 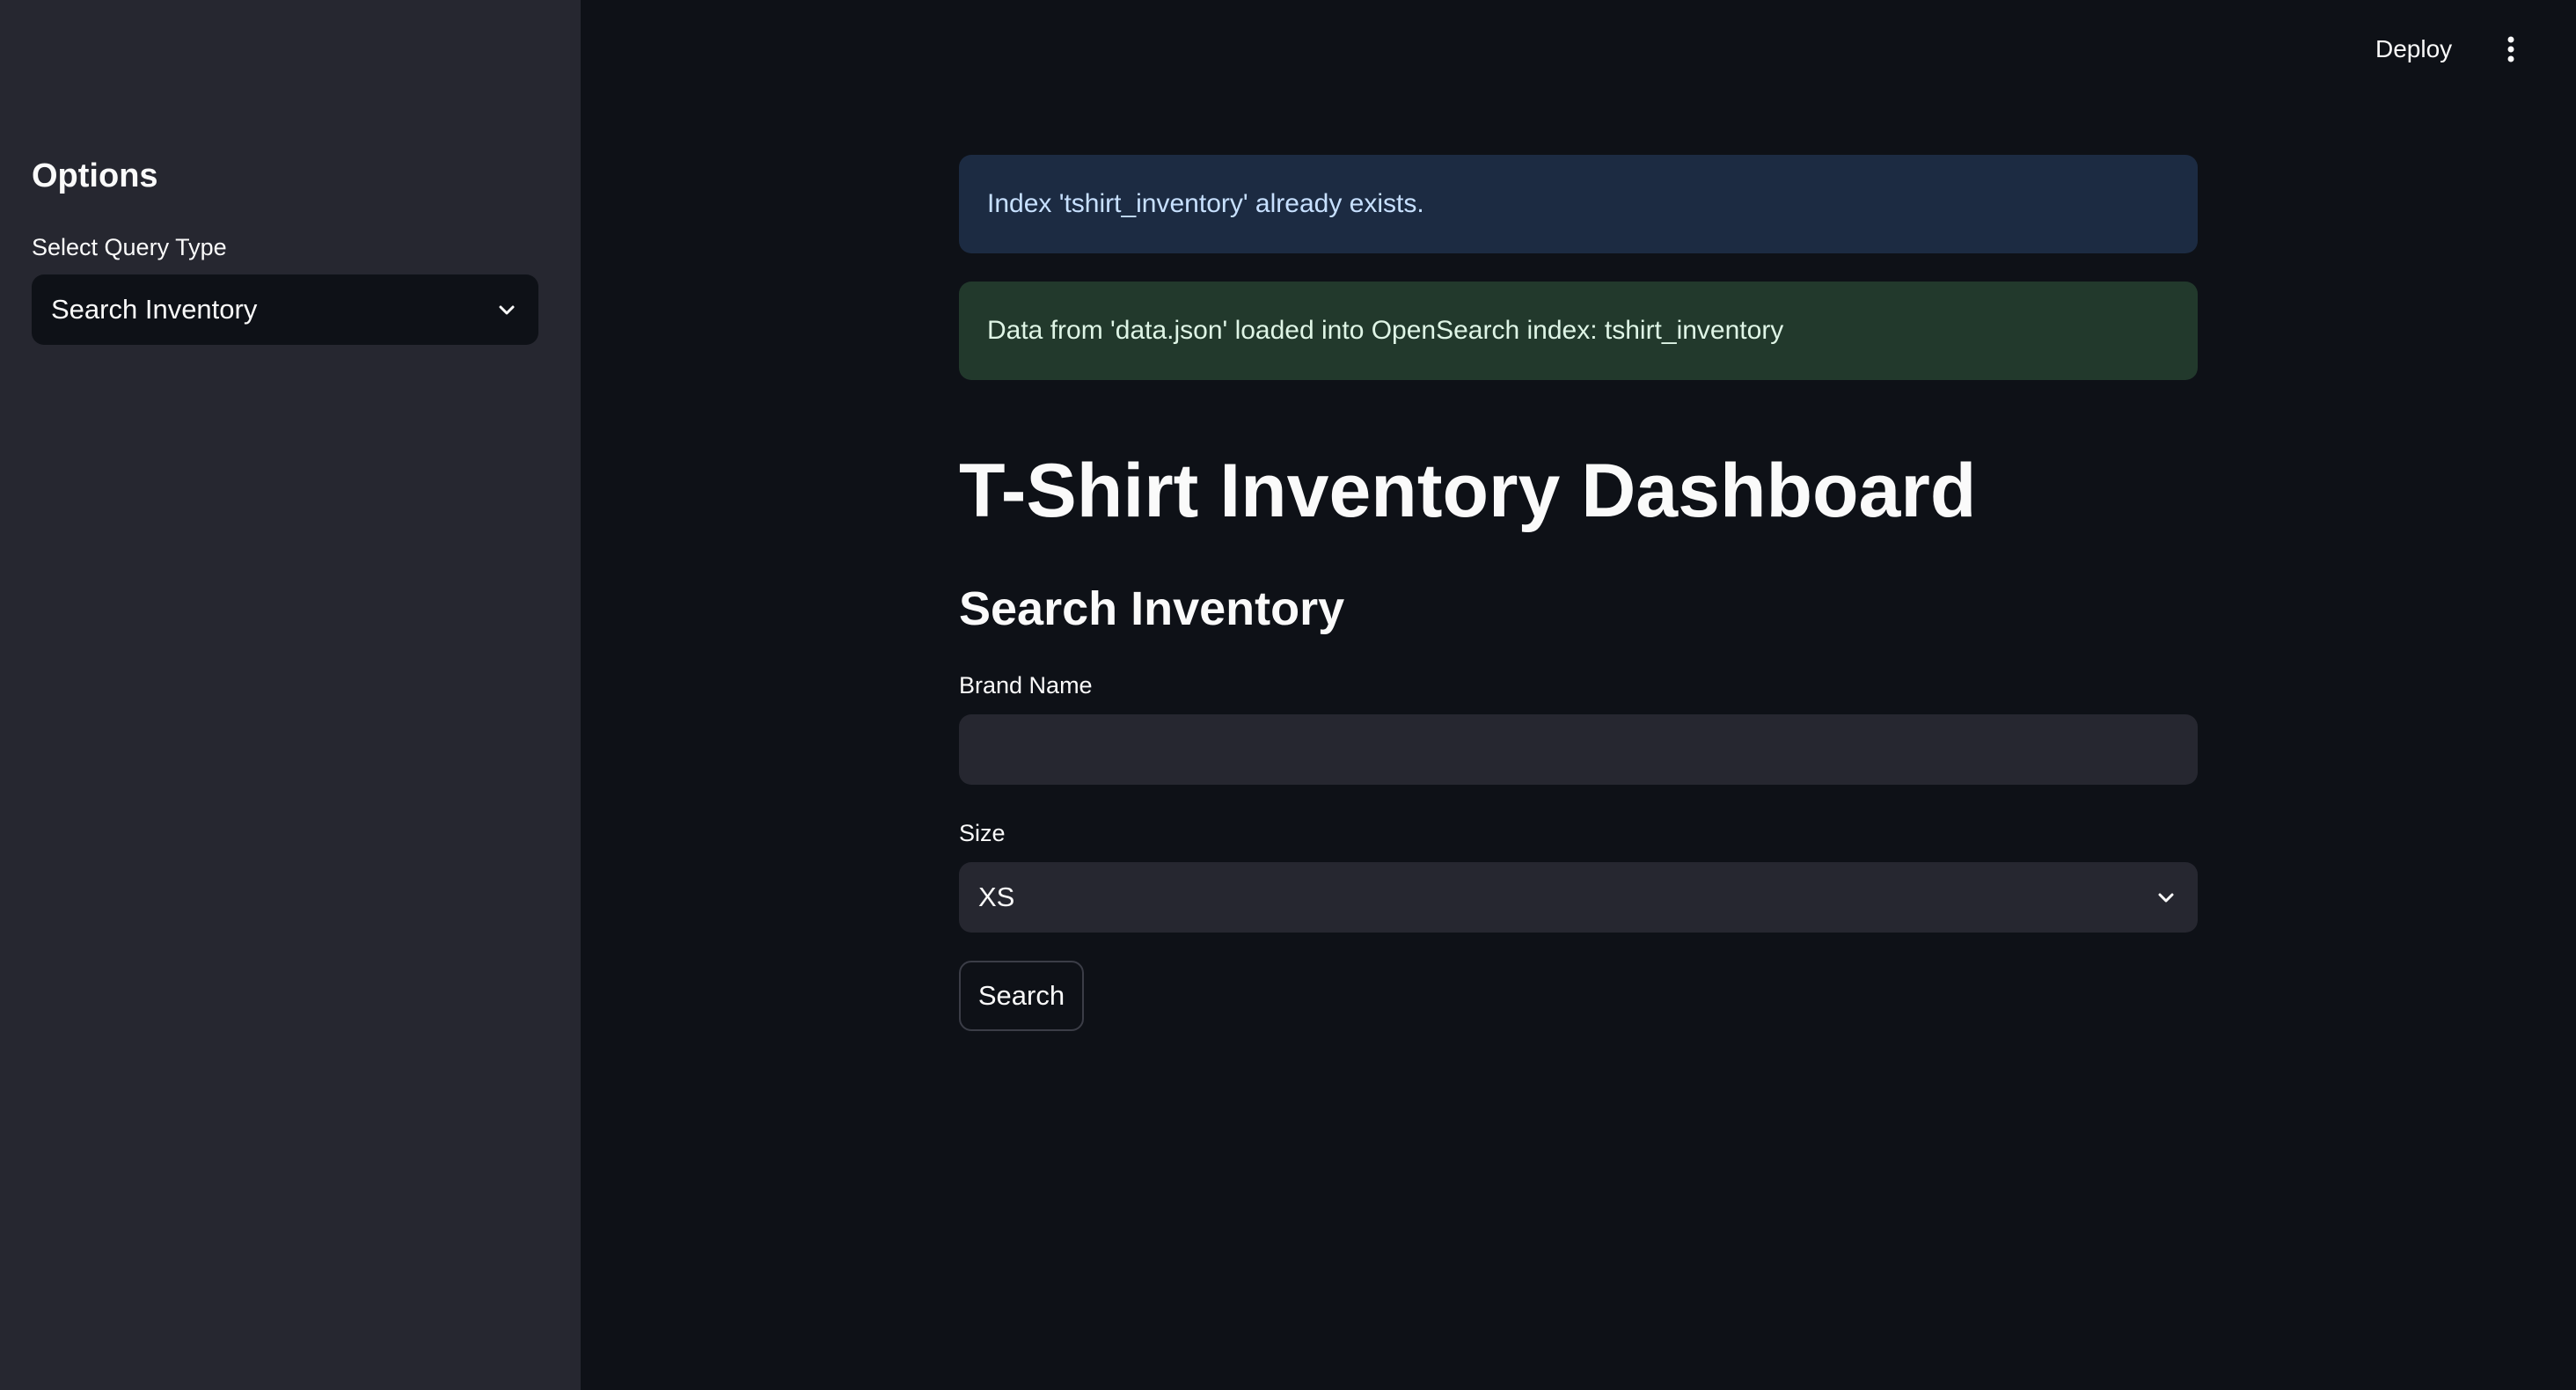 What do you see at coordinates (1152, 608) in the screenshot?
I see `section-title: Search Inventory` at bounding box center [1152, 608].